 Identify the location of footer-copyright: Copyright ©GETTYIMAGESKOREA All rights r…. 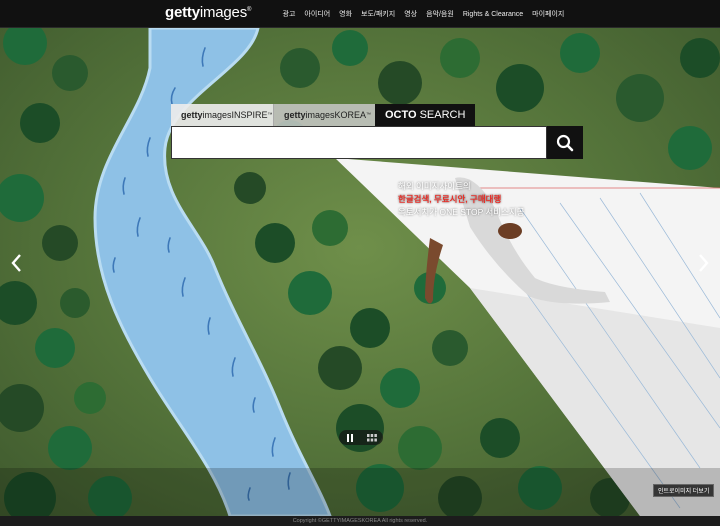
(360, 521).